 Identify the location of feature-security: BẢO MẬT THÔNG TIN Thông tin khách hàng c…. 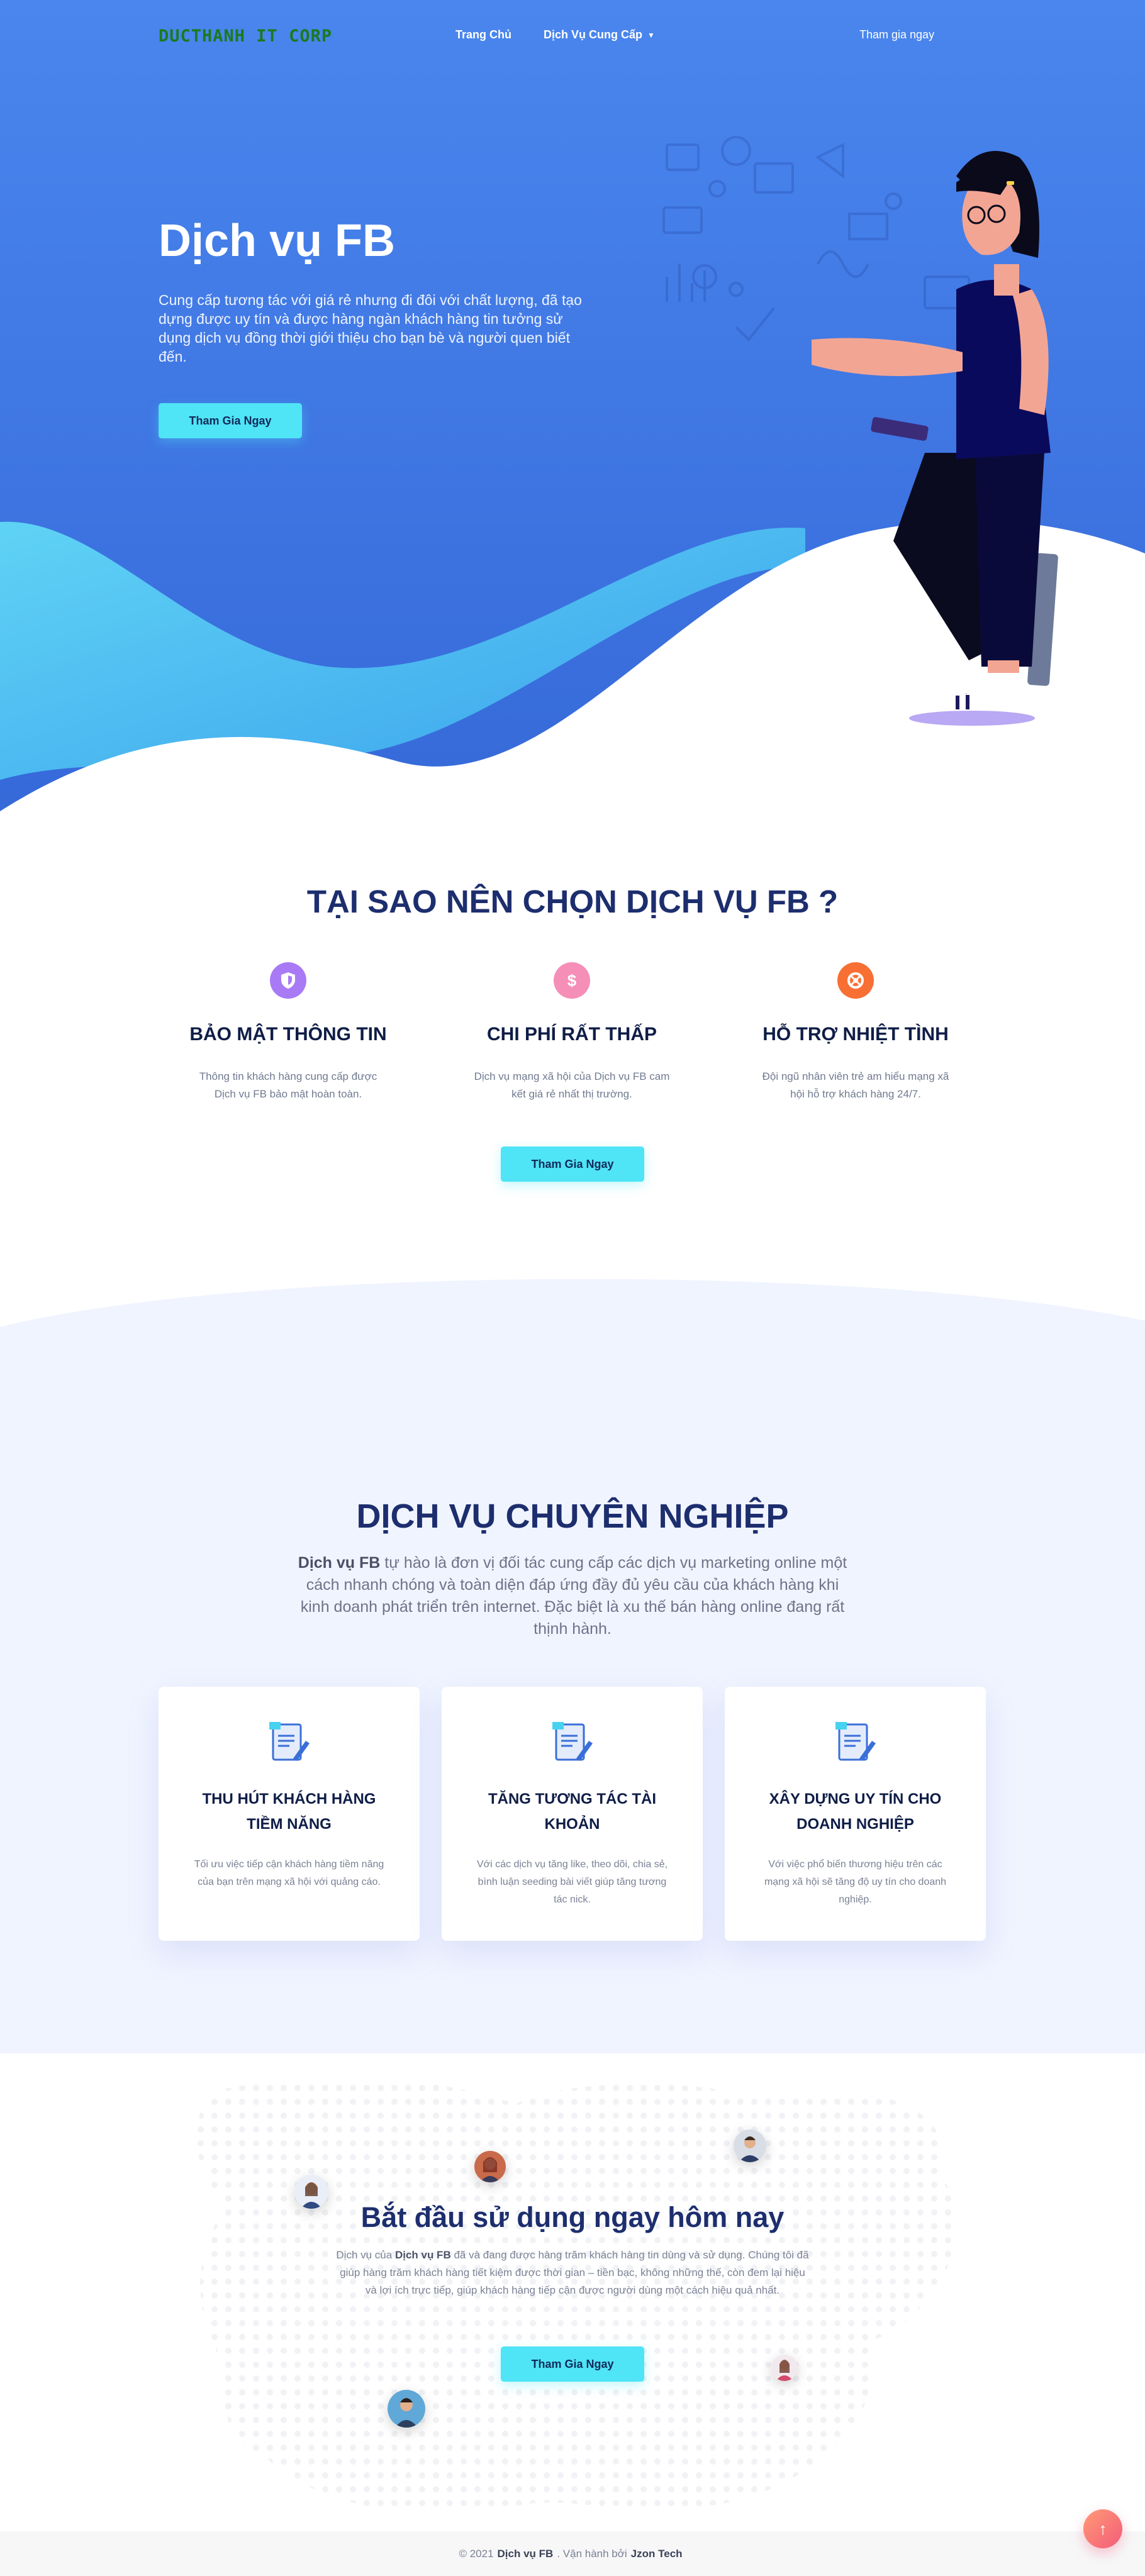
(288, 1032).